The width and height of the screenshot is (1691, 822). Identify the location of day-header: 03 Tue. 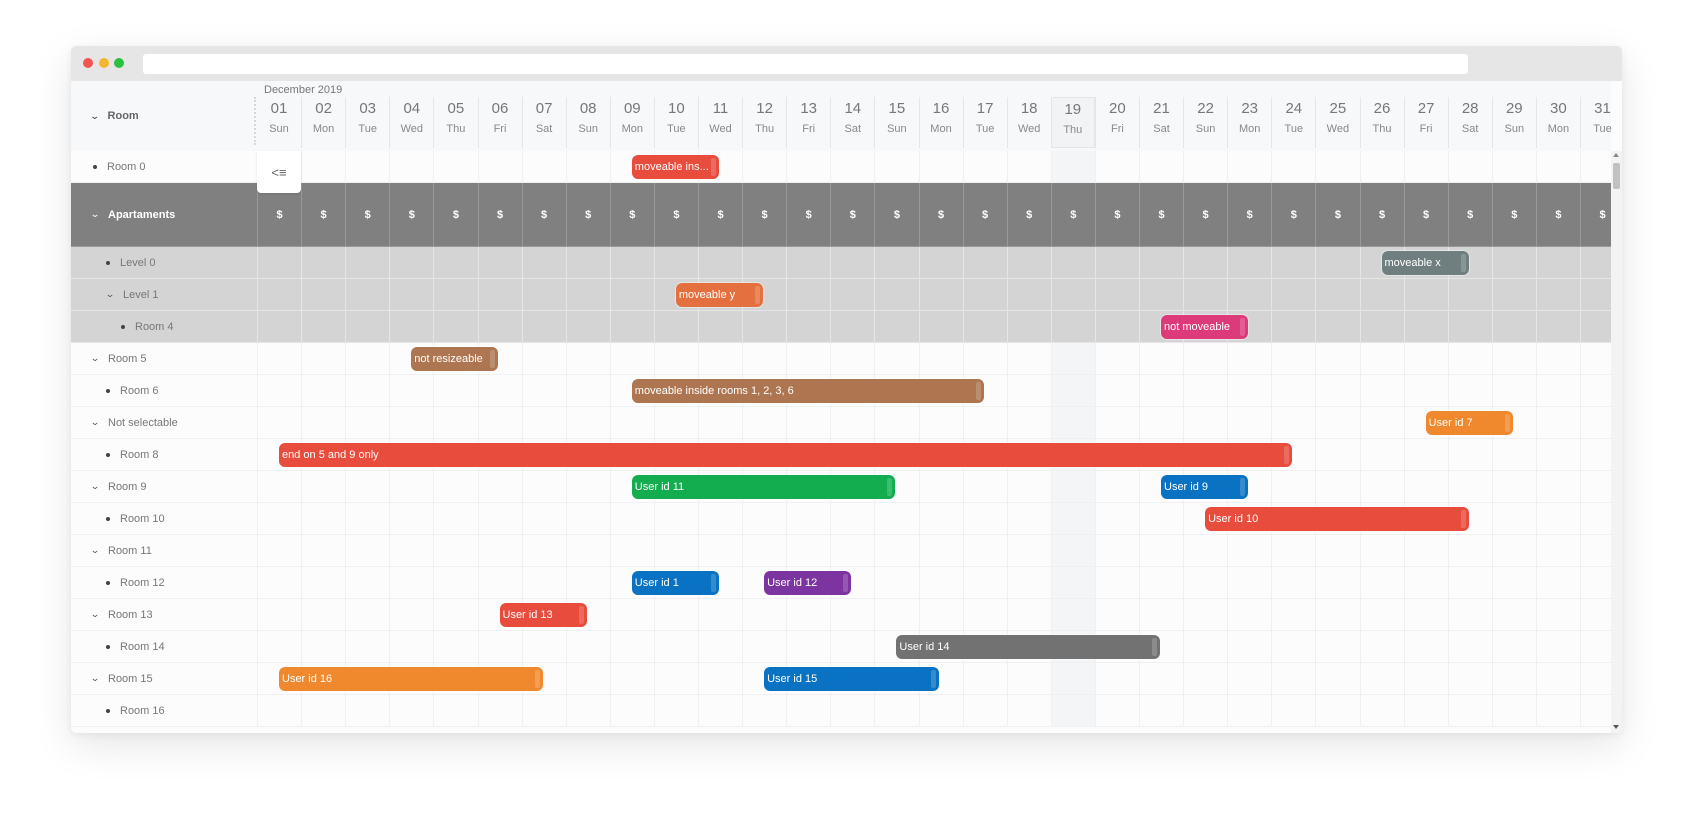
(367, 122).